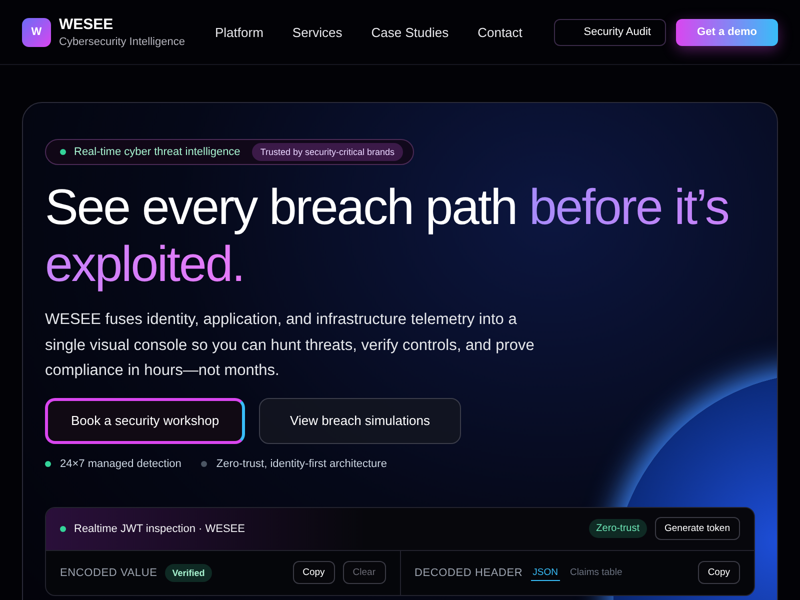  I want to click on audit-button: Security Audit, so click(610, 32).